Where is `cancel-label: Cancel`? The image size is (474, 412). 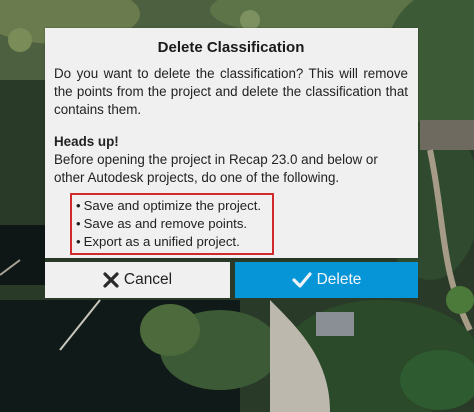 cancel-label: Cancel is located at coordinates (148, 279).